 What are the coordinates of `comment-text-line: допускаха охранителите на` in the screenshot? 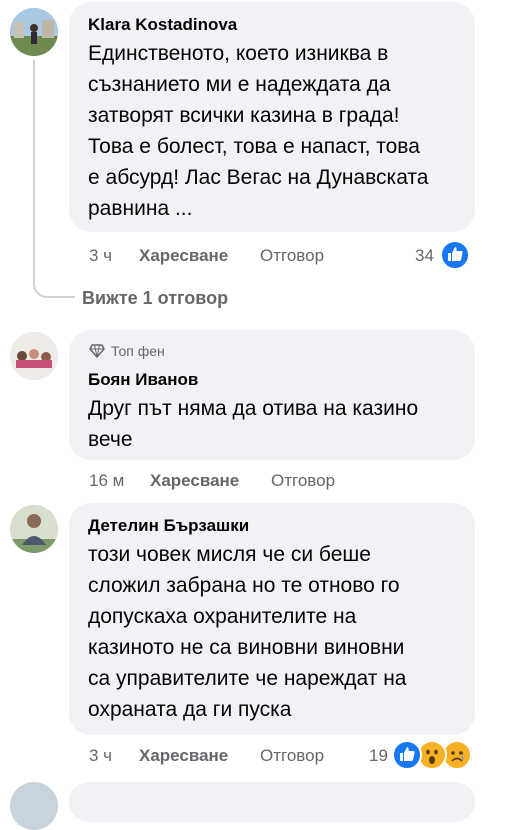 It's located at (222, 616).